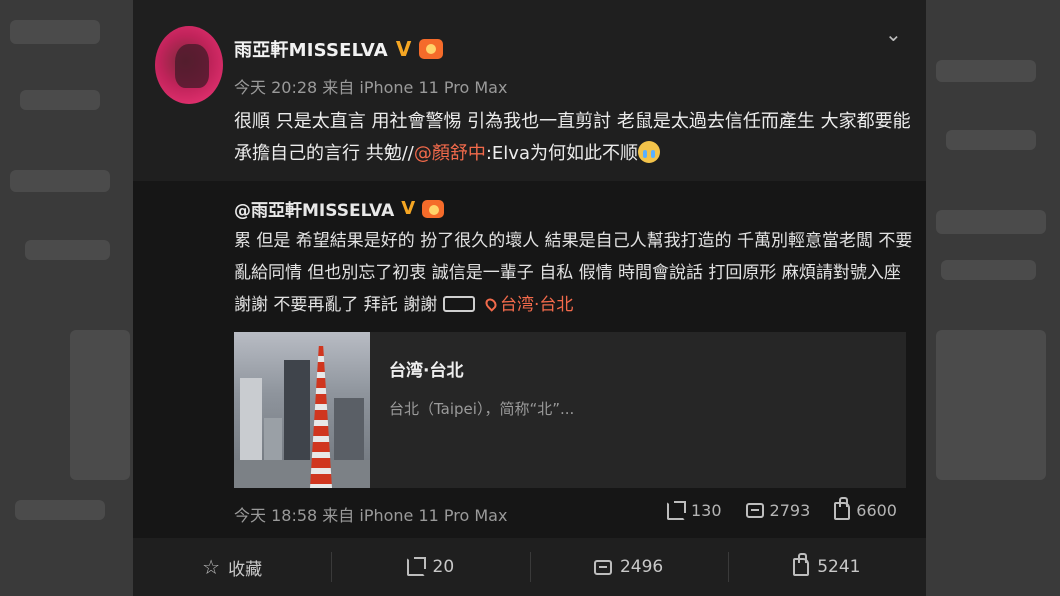  Describe the element at coordinates (426, 371) in the screenshot. I see `location-card-title: 台湾·台北` at that location.